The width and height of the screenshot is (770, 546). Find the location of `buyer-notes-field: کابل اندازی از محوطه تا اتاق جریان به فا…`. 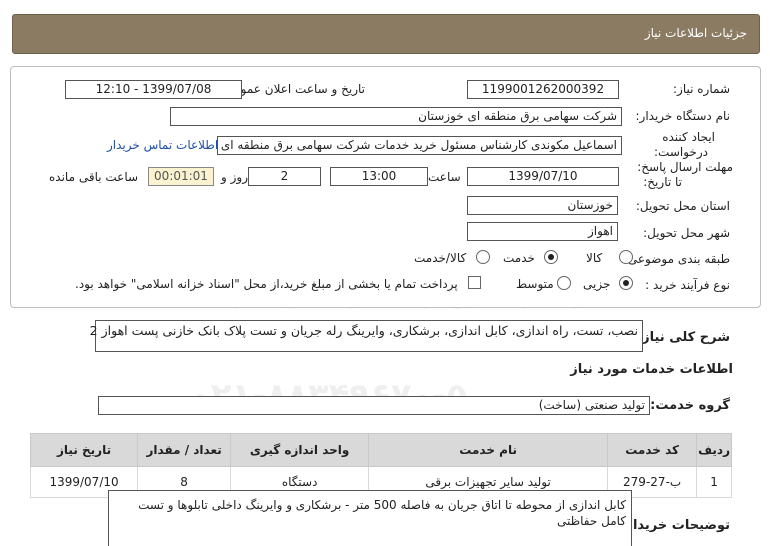

buyer-notes-field: کابل اندازی از محوطه تا اتاق جریان به فا… is located at coordinates (370, 518).